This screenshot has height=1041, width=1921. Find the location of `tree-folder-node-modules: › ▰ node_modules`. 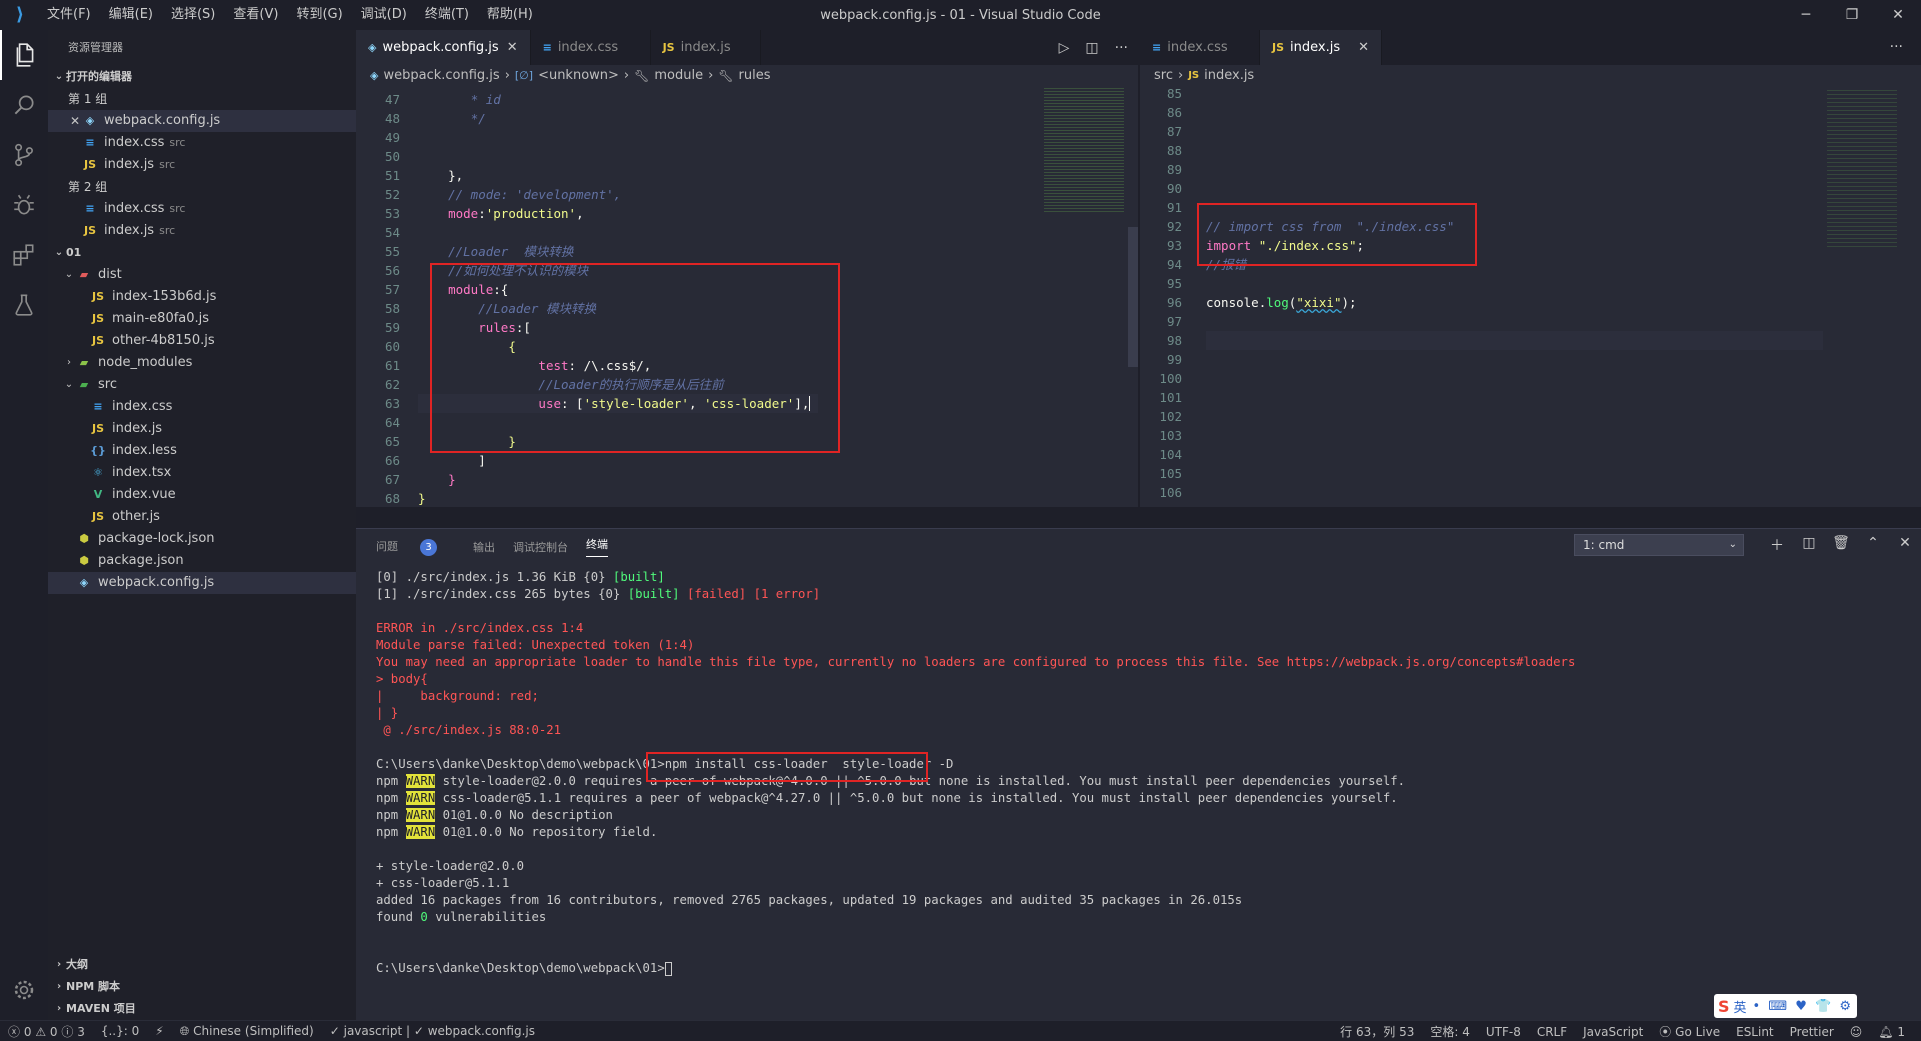

tree-folder-node-modules: › ▰ node_modules is located at coordinates (202, 363).